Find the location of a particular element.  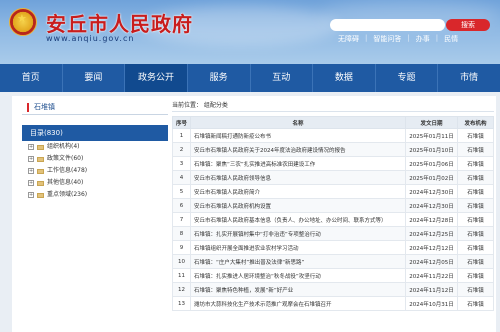

tree-item-work: + 工作信息(478) is located at coordinates (95, 171).